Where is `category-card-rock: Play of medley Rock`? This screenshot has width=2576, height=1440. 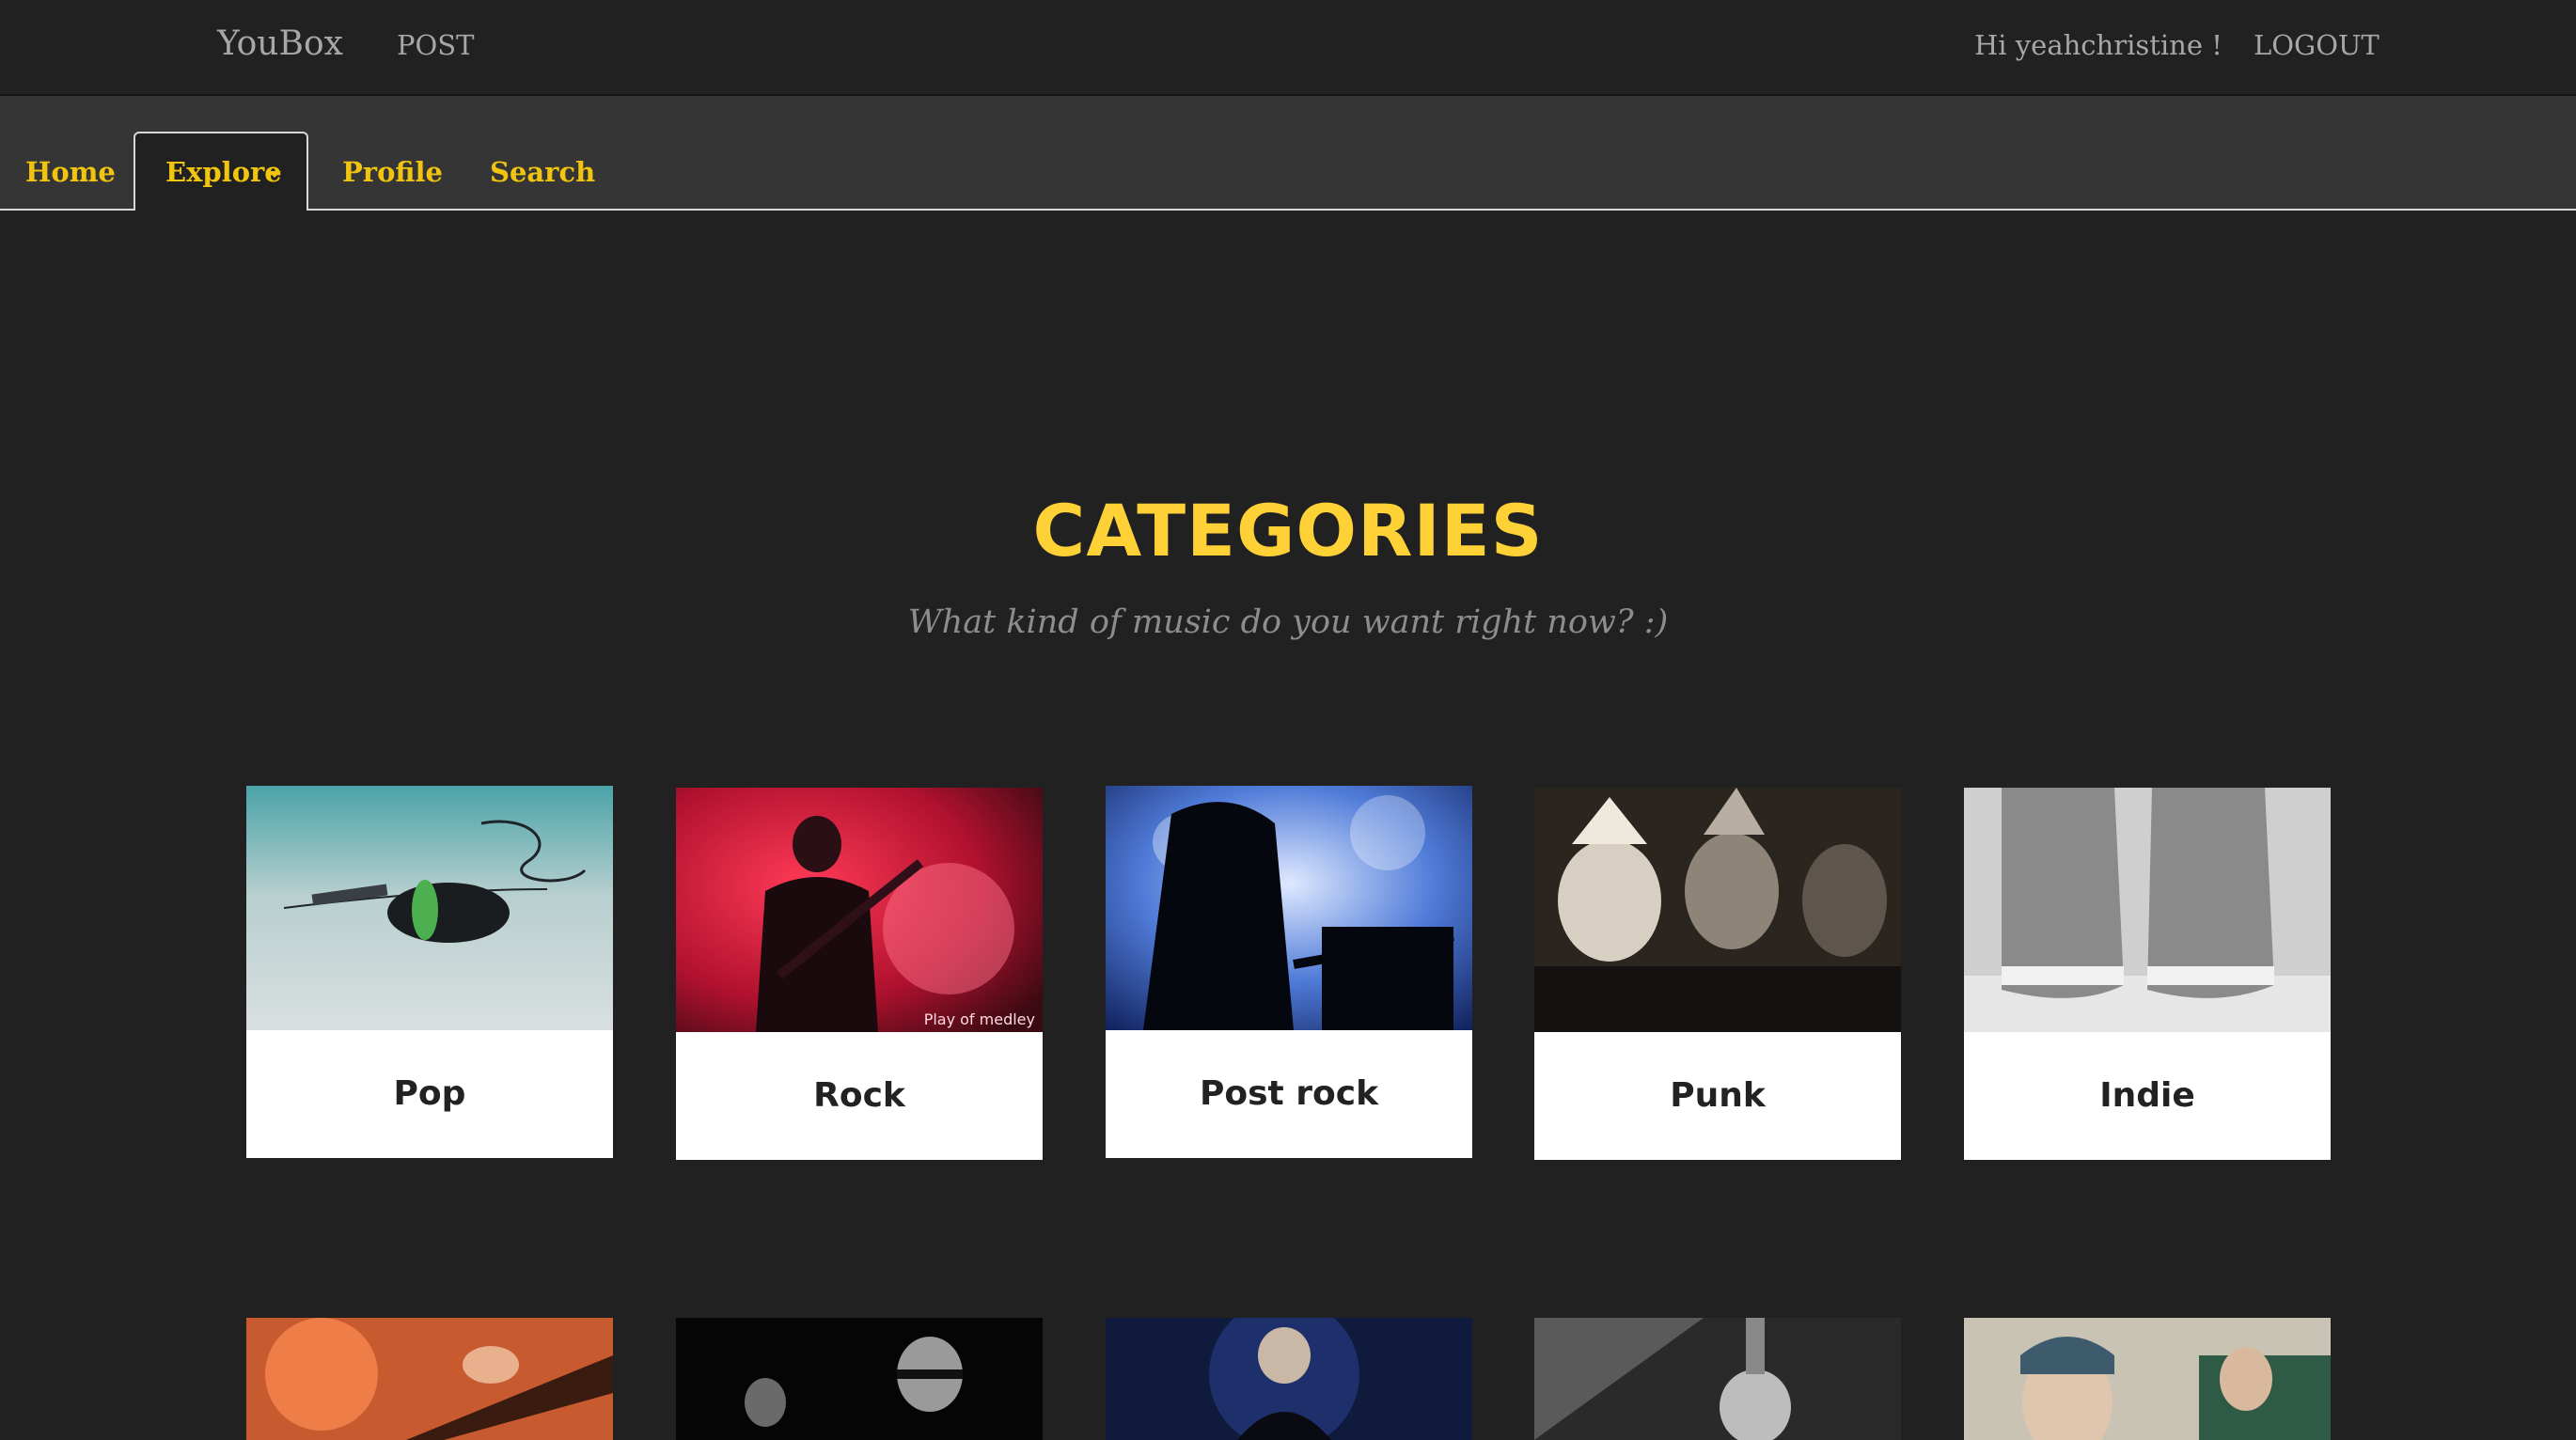 category-card-rock: Play of medley Rock is located at coordinates (860, 974).